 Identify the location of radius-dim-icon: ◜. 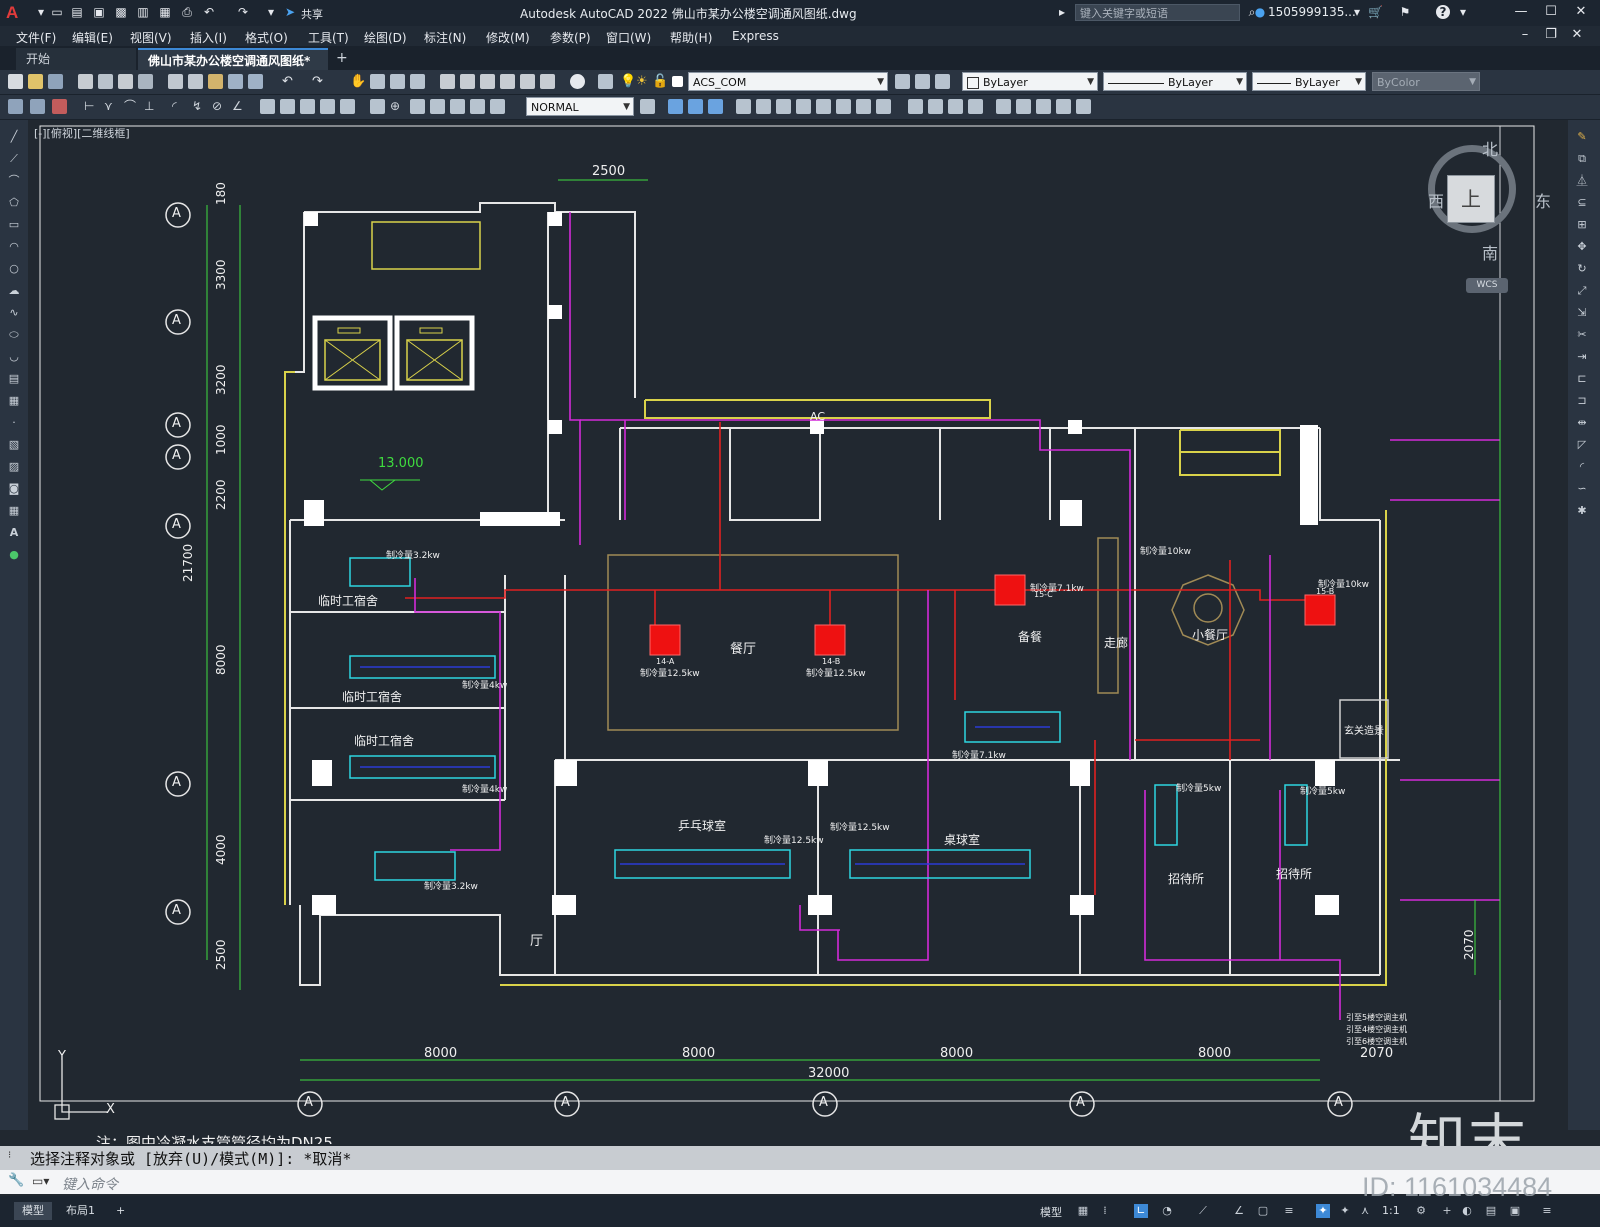
(179, 106).